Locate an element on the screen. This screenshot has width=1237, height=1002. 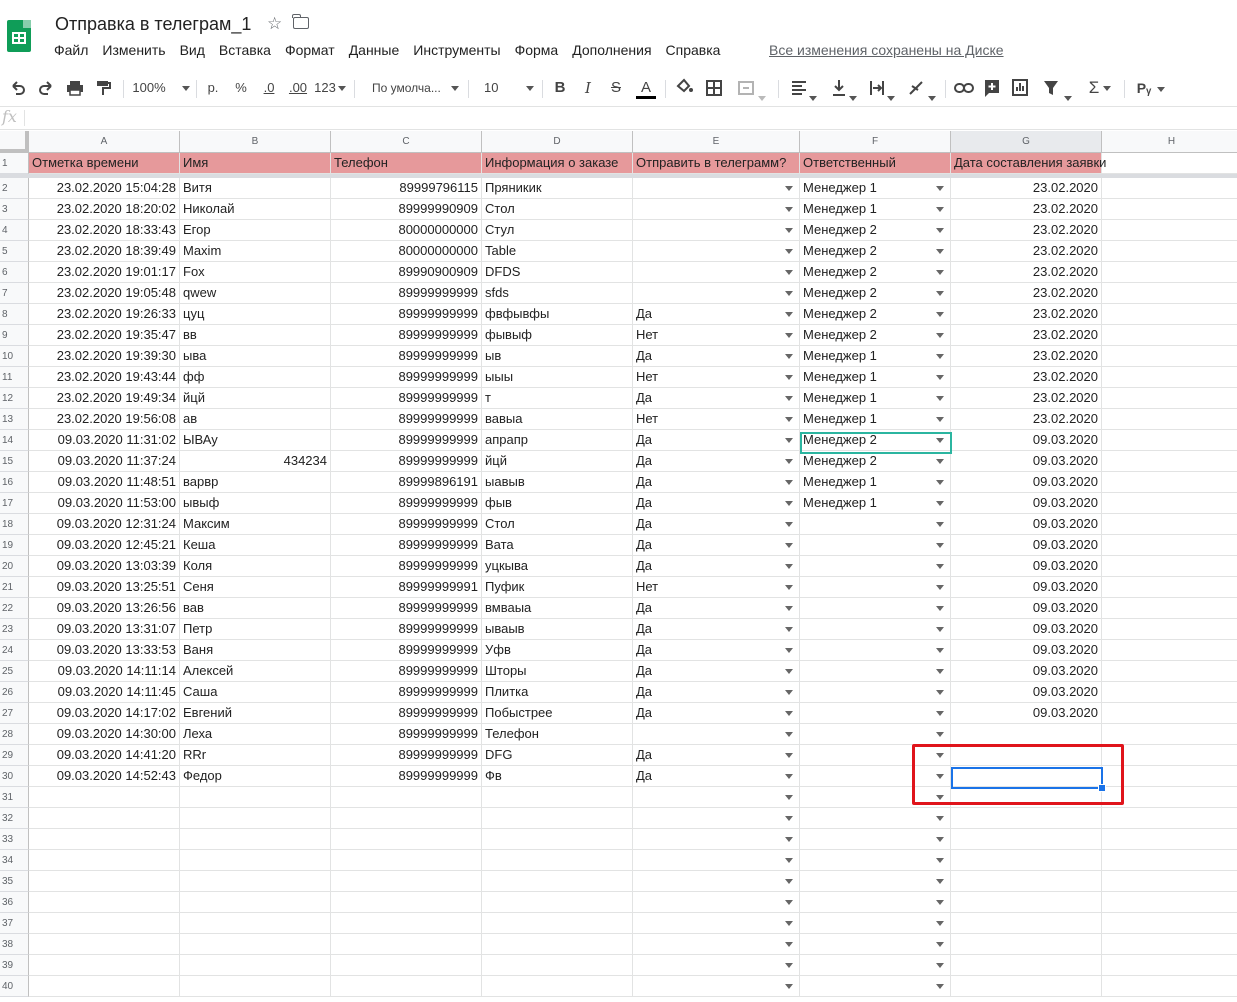
decrease-decimals-button: .0 is located at coordinates (269, 88).